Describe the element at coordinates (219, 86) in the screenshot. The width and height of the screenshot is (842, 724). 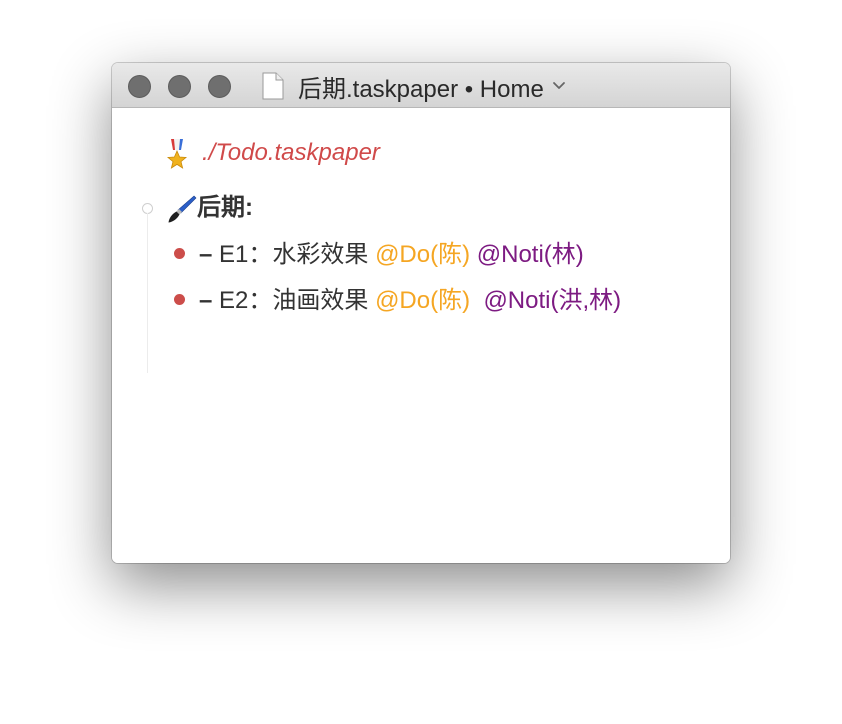
I see `zoom-button` at that location.